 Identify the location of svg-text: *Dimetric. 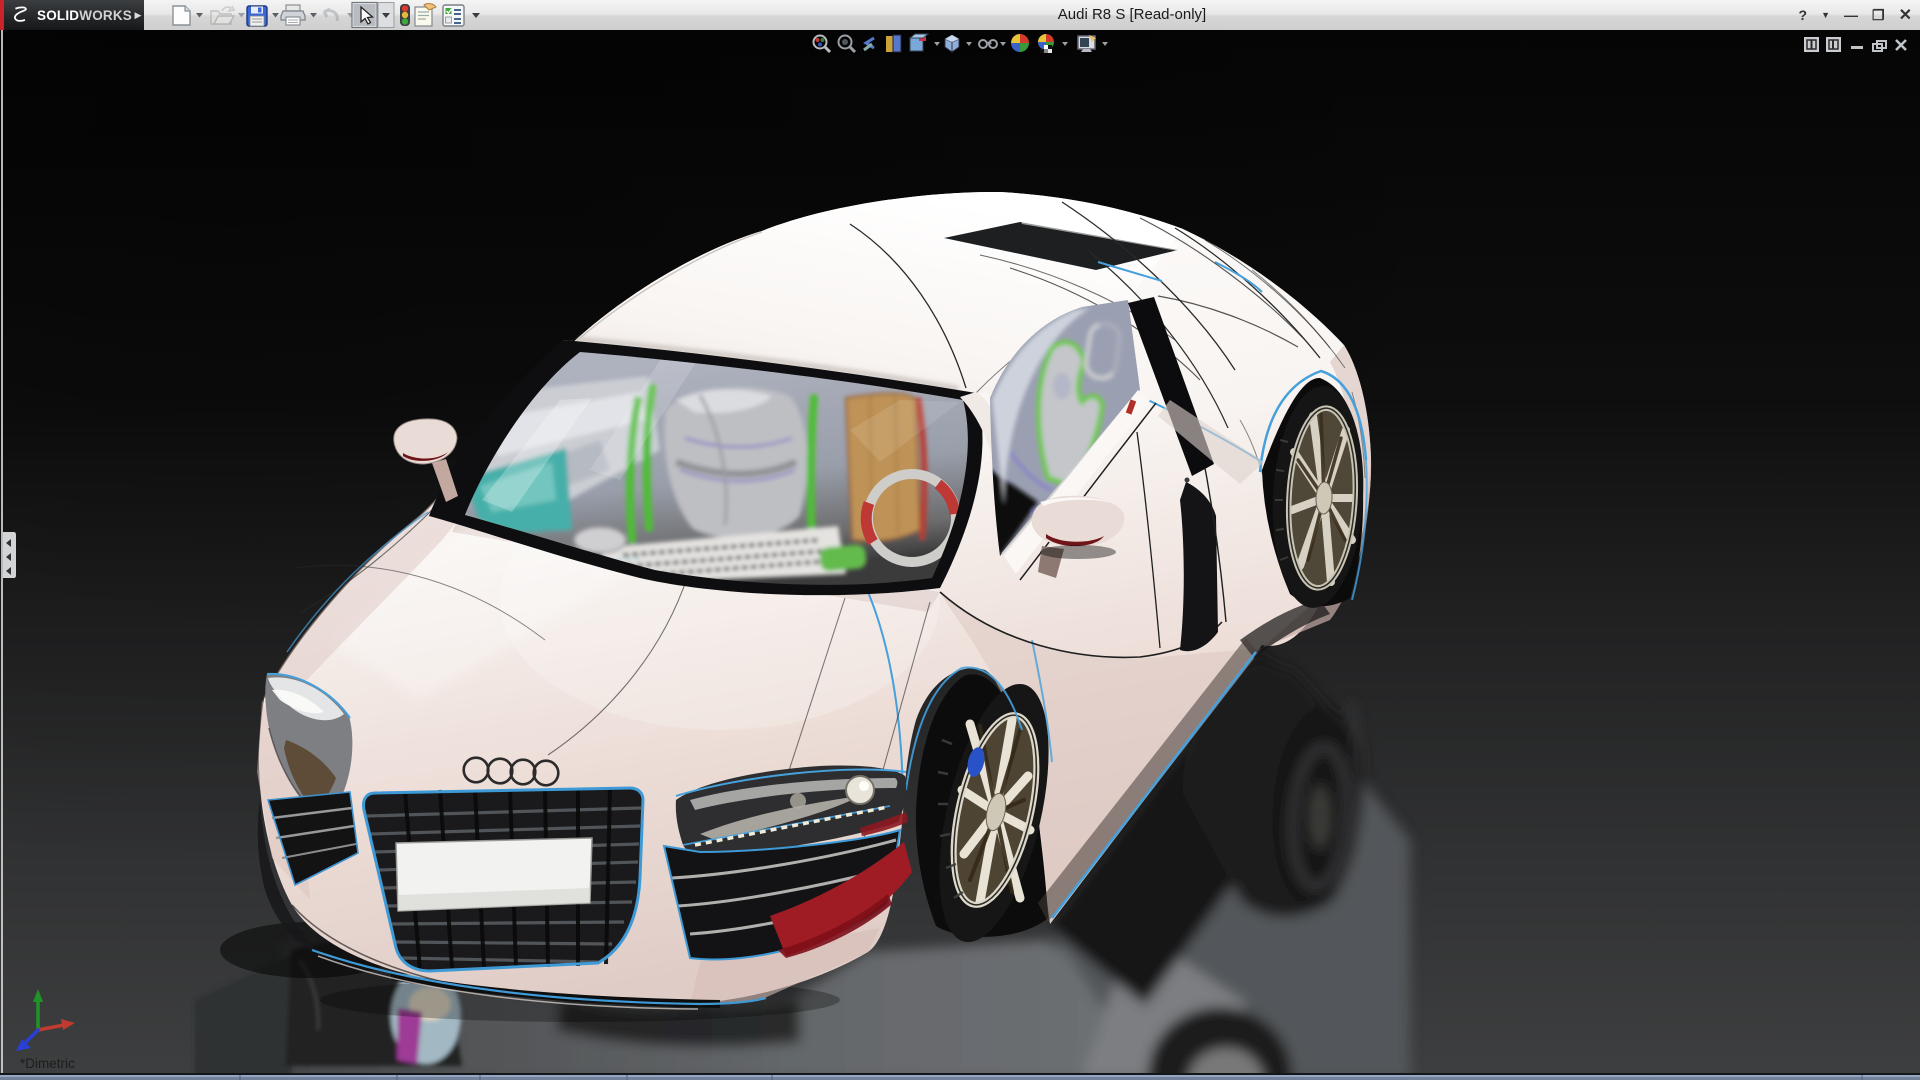
(47, 1063).